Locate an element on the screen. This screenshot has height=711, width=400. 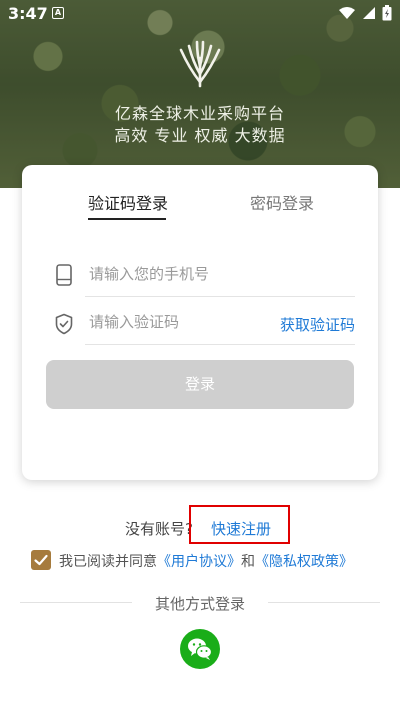
agreement-checkbox is located at coordinates (41, 560).